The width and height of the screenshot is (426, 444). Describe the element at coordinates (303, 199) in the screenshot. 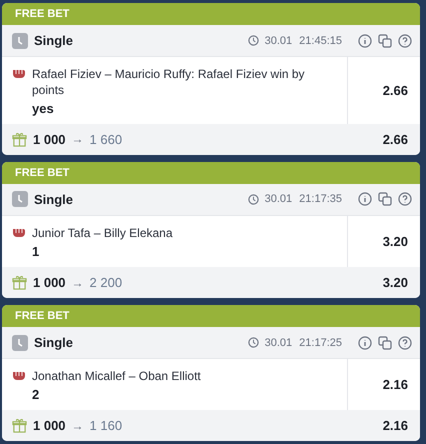

I see `bet-timestamp: 30.01 21:17:35` at that location.